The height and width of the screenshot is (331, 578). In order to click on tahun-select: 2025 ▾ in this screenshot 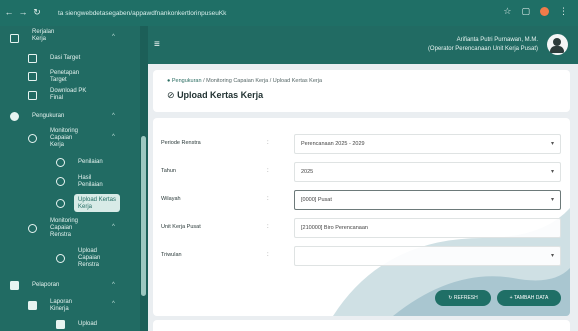, I will do `click(427, 172)`.